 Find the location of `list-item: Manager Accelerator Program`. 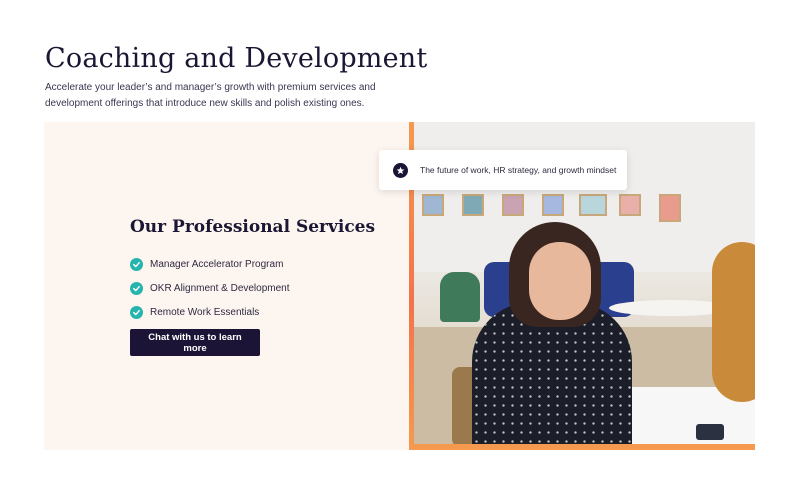

list-item: Manager Accelerator Program is located at coordinates (210, 264).